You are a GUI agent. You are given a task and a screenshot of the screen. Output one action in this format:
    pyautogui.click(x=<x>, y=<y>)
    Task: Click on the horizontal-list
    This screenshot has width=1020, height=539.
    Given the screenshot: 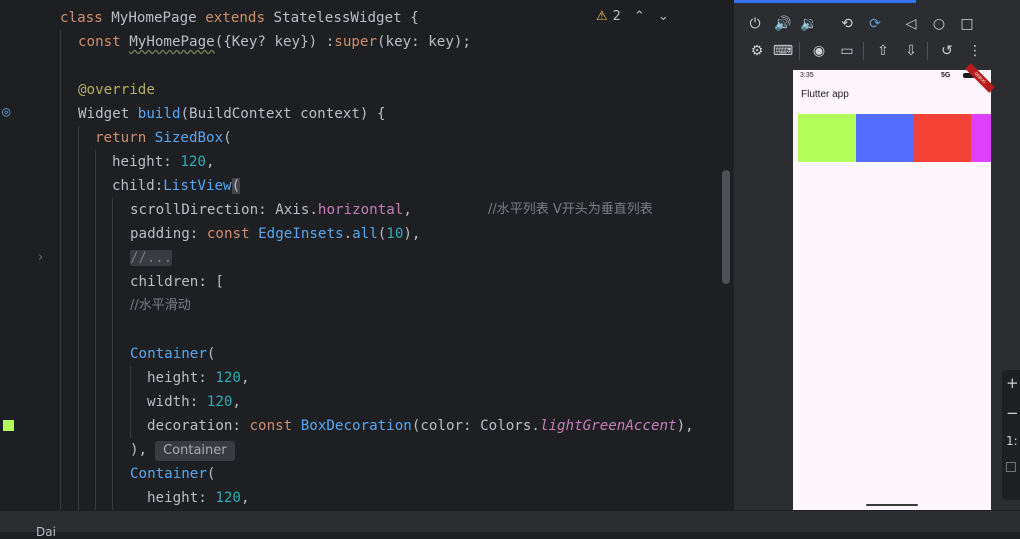 What is the action you would take?
    pyautogui.click(x=894, y=138)
    